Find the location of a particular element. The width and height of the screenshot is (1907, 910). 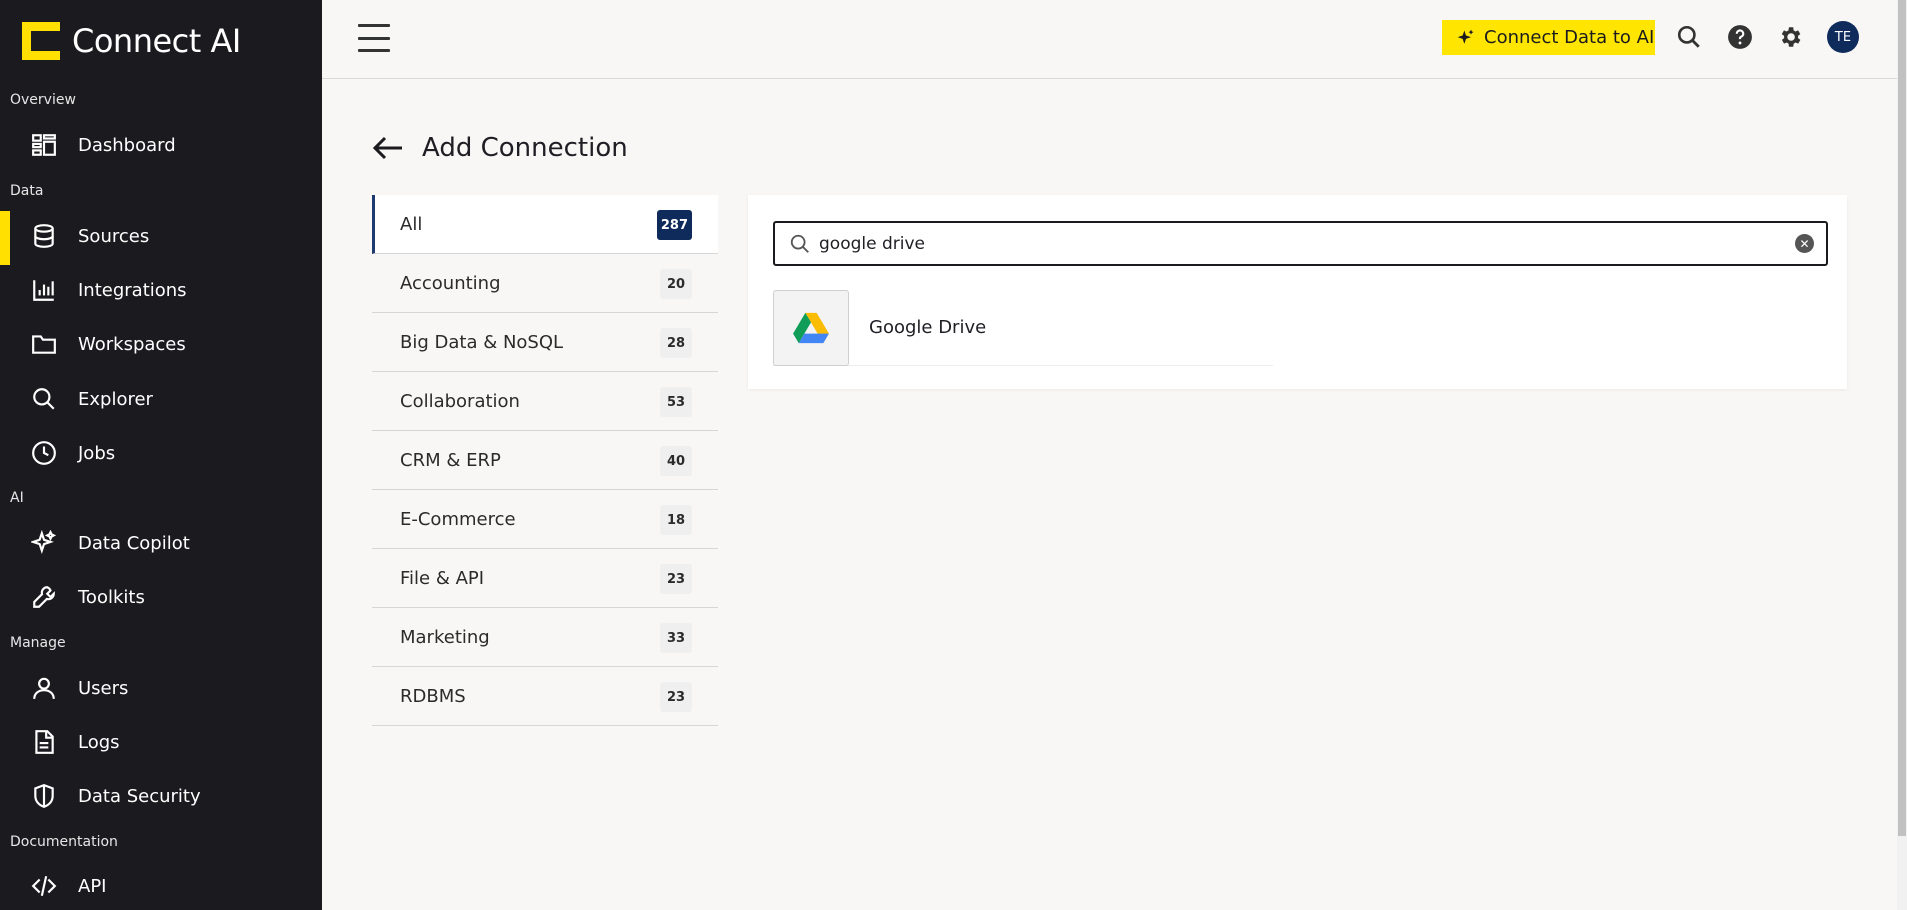

user-icon is located at coordinates (44, 688).